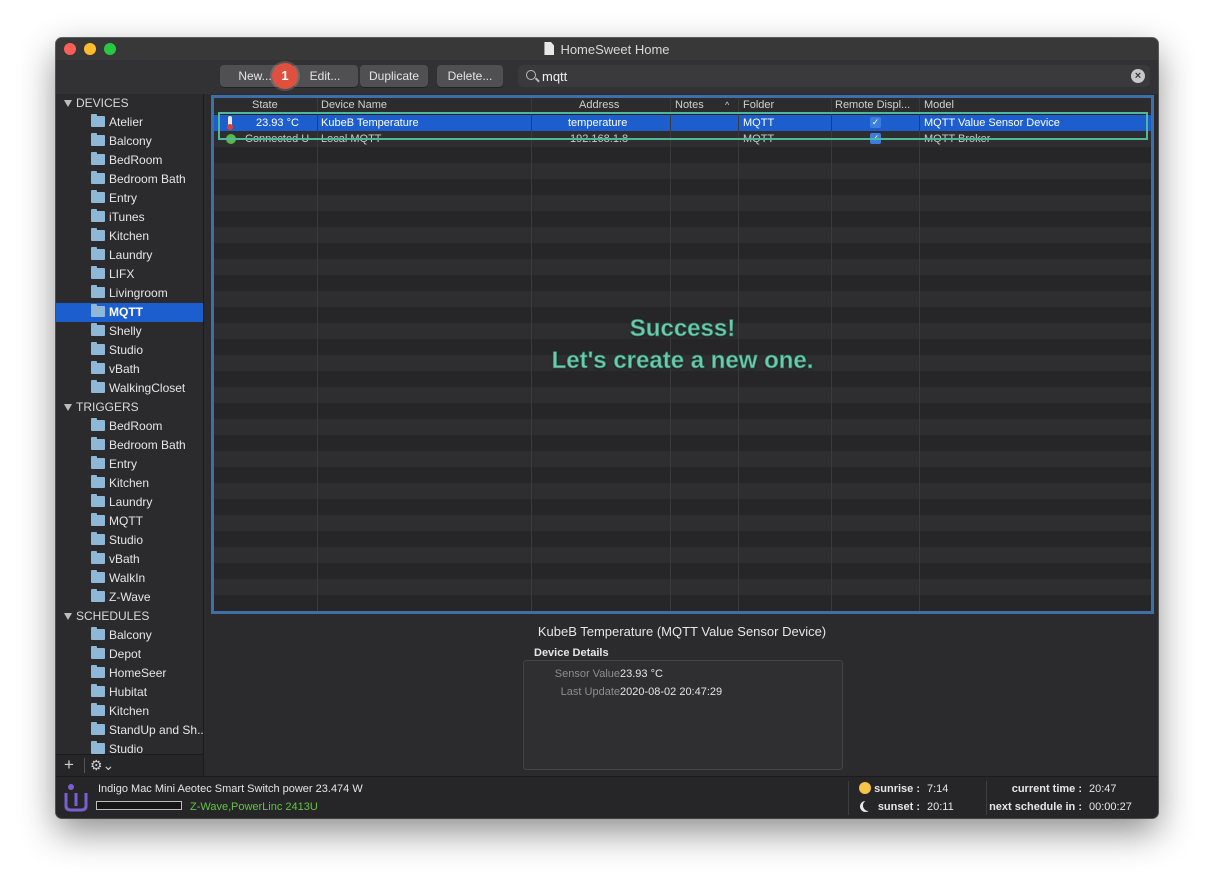 Image resolution: width=1214 pixels, height=892 pixels. I want to click on sidebar-item-walkin: WalkIn, so click(129, 578).